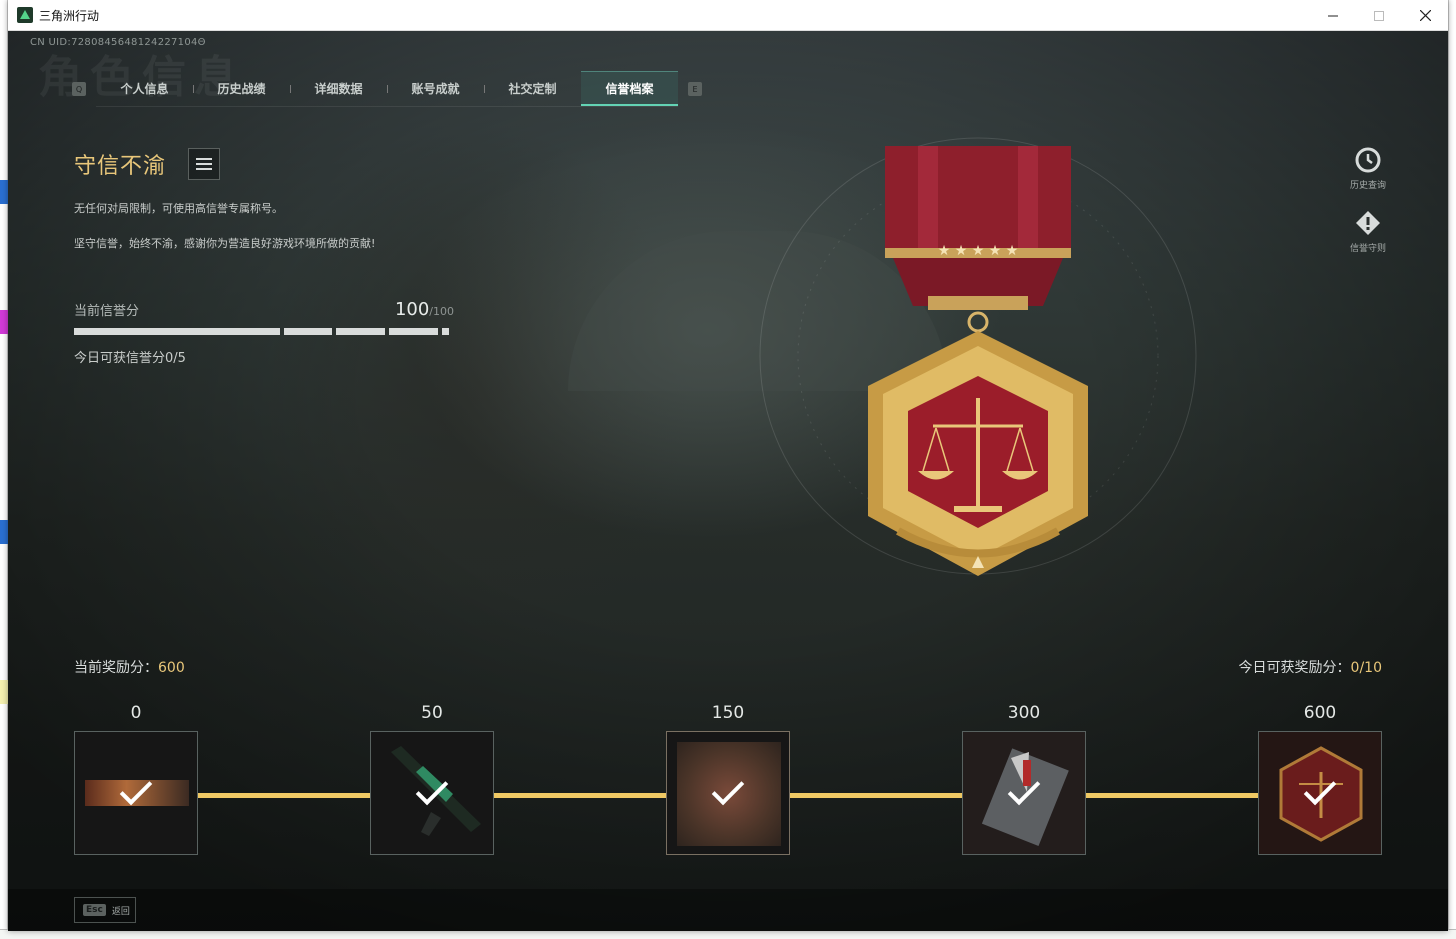  I want to click on today-credit-gain: 今日可获信誉分0/5, so click(130, 358).